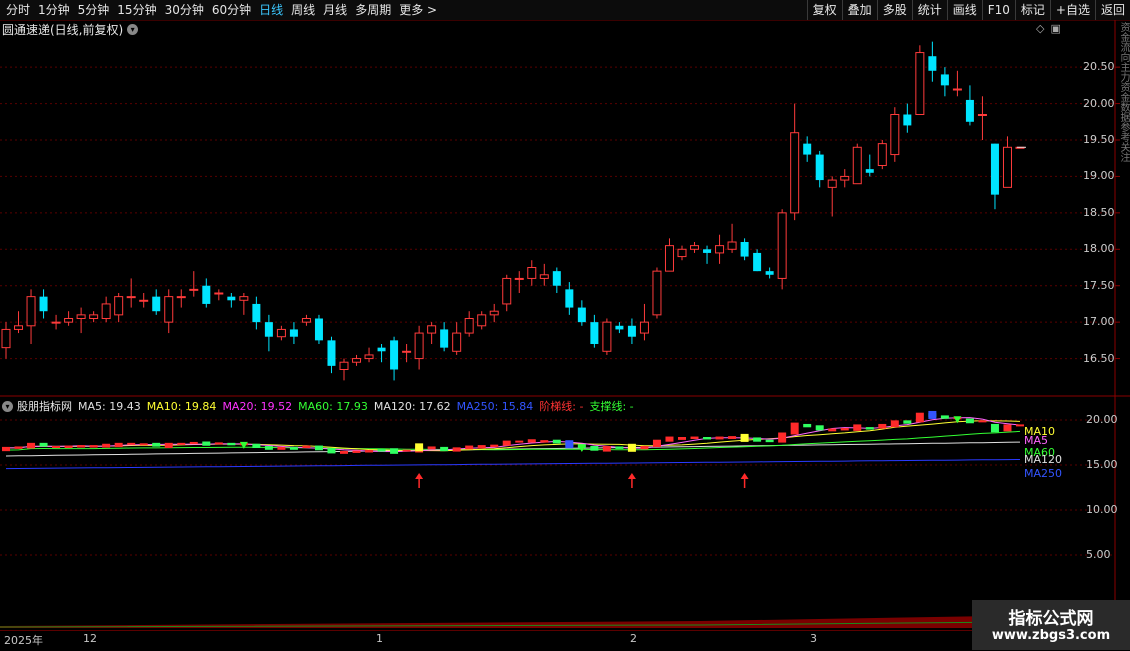 This screenshot has height=651, width=1130. What do you see at coordinates (1099, 176) in the screenshot?
I see `price-axis-label: 19.00` at bounding box center [1099, 176].